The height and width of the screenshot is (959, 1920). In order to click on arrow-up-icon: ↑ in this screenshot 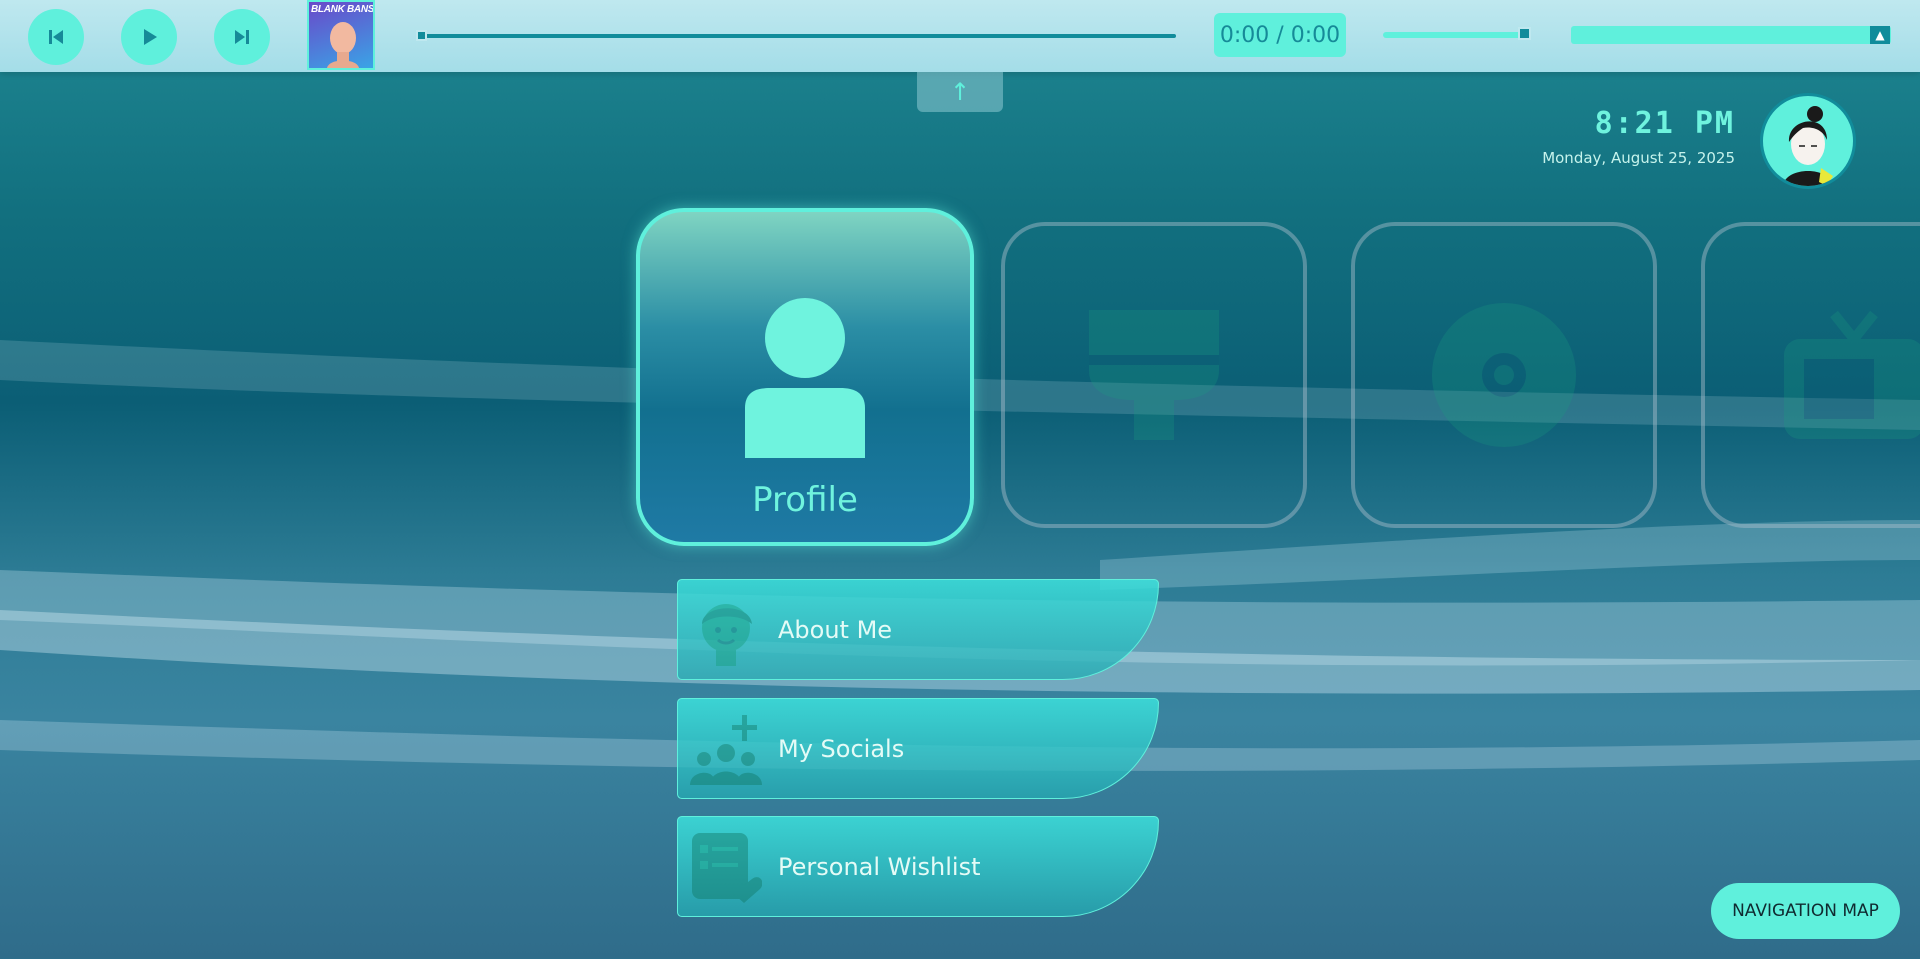, I will do `click(960, 92)`.